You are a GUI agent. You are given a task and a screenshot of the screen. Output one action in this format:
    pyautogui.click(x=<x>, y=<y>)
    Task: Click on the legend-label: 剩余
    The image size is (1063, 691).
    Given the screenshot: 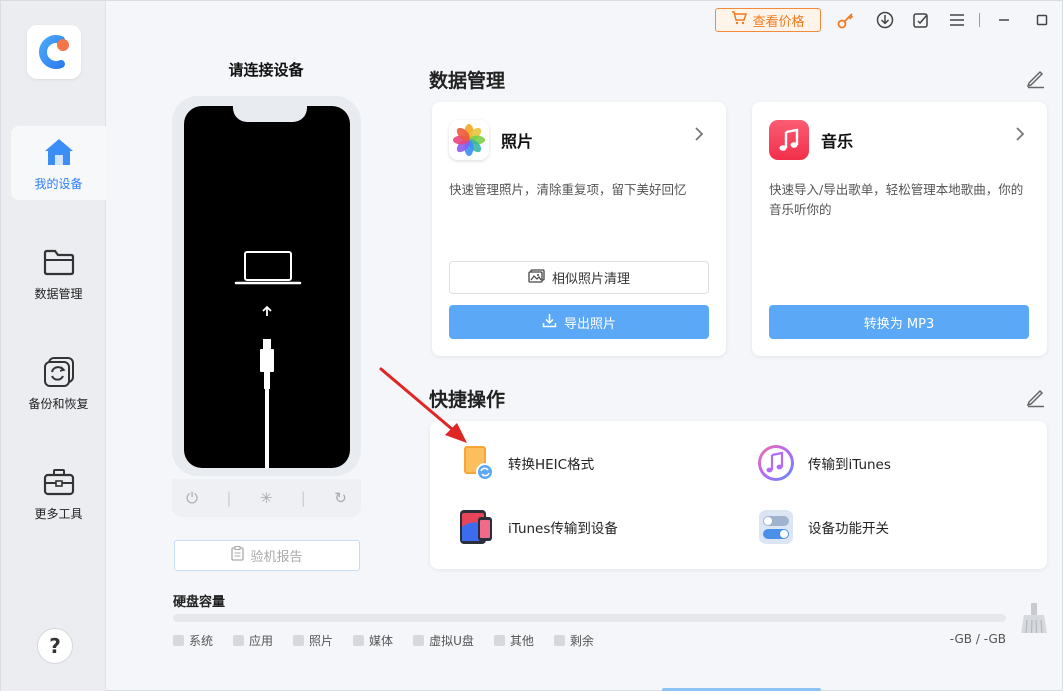 What is the action you would take?
    pyautogui.click(x=581, y=641)
    